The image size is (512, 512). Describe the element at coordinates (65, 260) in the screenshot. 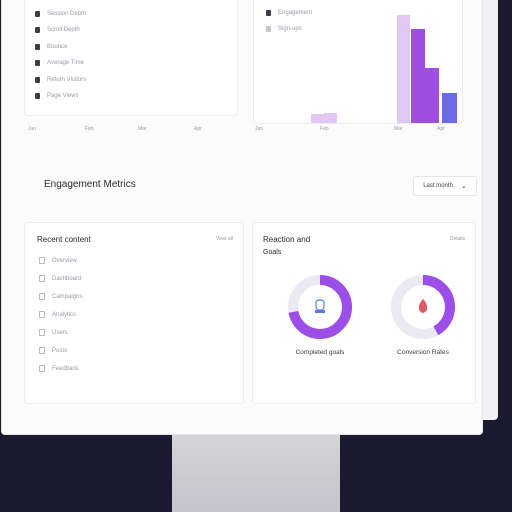

I see `content-item-label: Overview` at that location.